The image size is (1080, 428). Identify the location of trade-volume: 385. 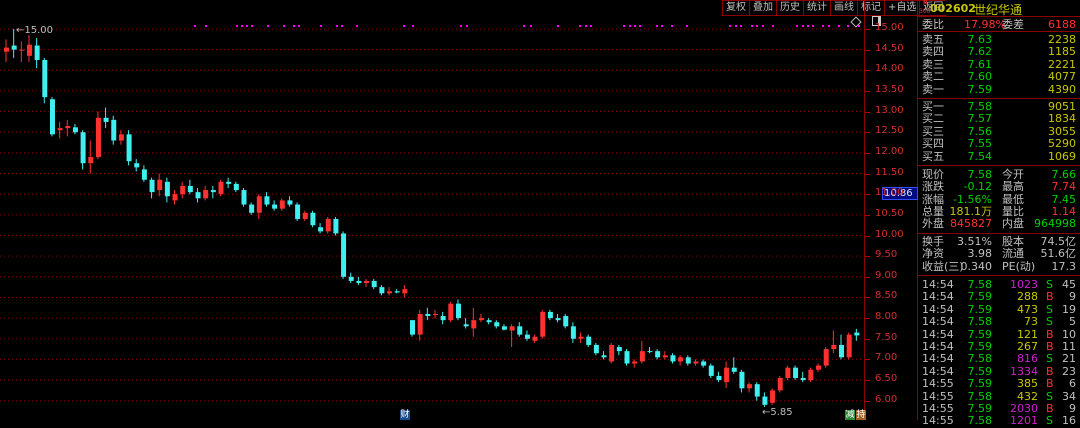
(1027, 384).